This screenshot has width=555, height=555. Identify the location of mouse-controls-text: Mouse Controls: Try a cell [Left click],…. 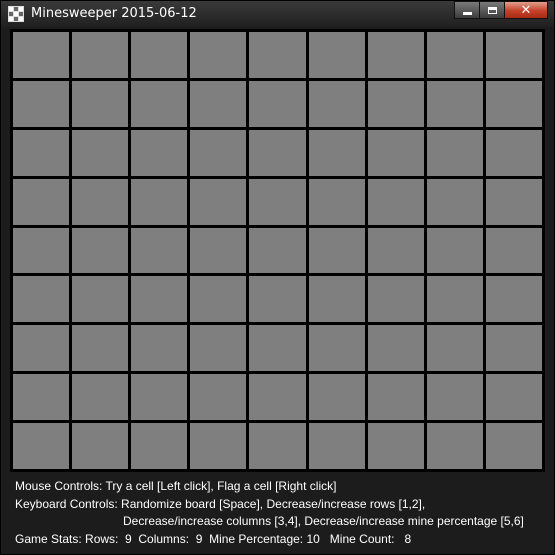
(176, 486).